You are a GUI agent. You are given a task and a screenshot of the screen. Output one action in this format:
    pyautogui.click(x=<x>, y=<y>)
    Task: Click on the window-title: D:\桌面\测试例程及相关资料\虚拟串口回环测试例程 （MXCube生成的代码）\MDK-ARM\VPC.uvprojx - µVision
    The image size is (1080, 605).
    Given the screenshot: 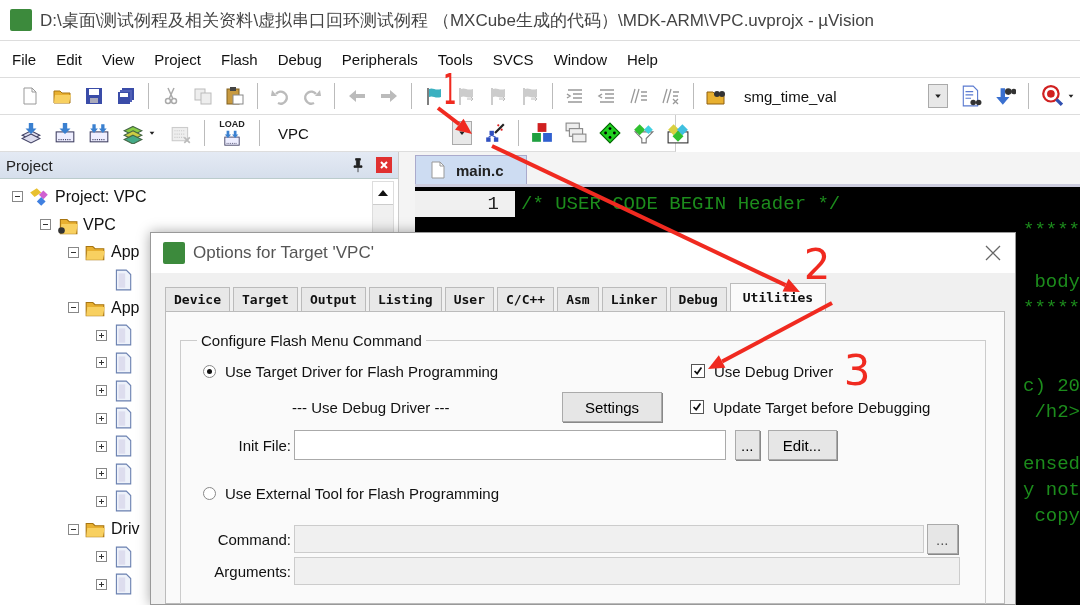 What is the action you would take?
    pyautogui.click(x=457, y=20)
    